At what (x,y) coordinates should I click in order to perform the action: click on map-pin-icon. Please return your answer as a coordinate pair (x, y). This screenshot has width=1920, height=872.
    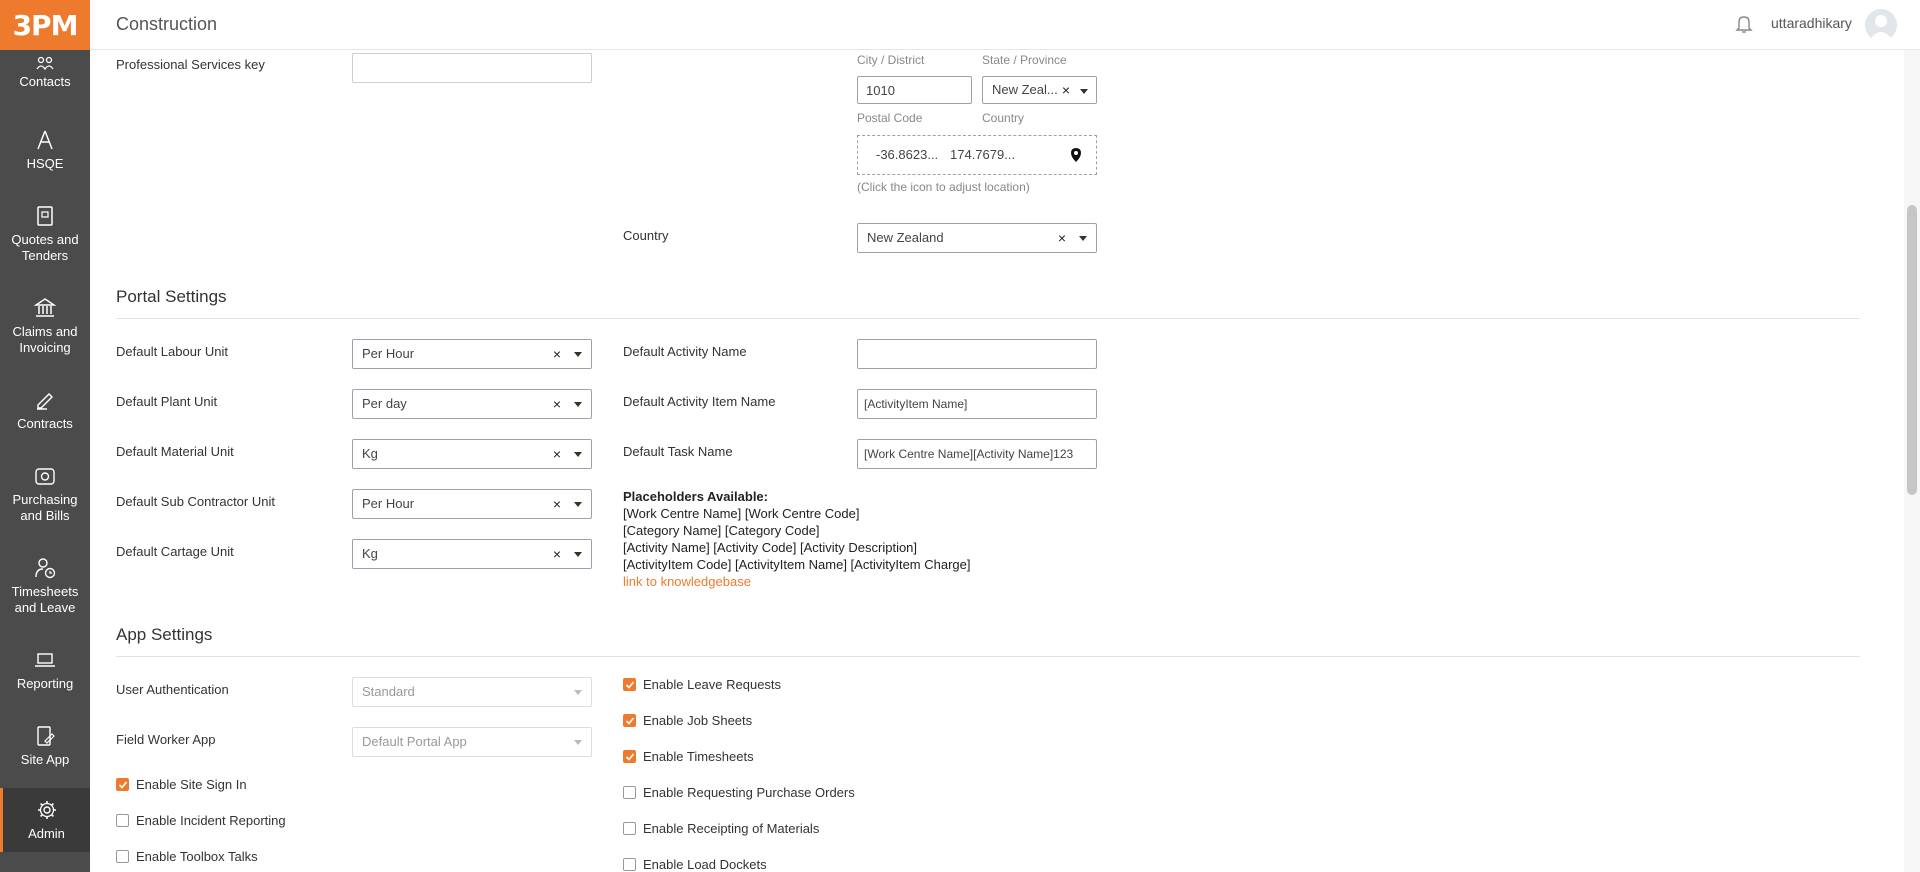
    Looking at the image, I should click on (1076, 156).